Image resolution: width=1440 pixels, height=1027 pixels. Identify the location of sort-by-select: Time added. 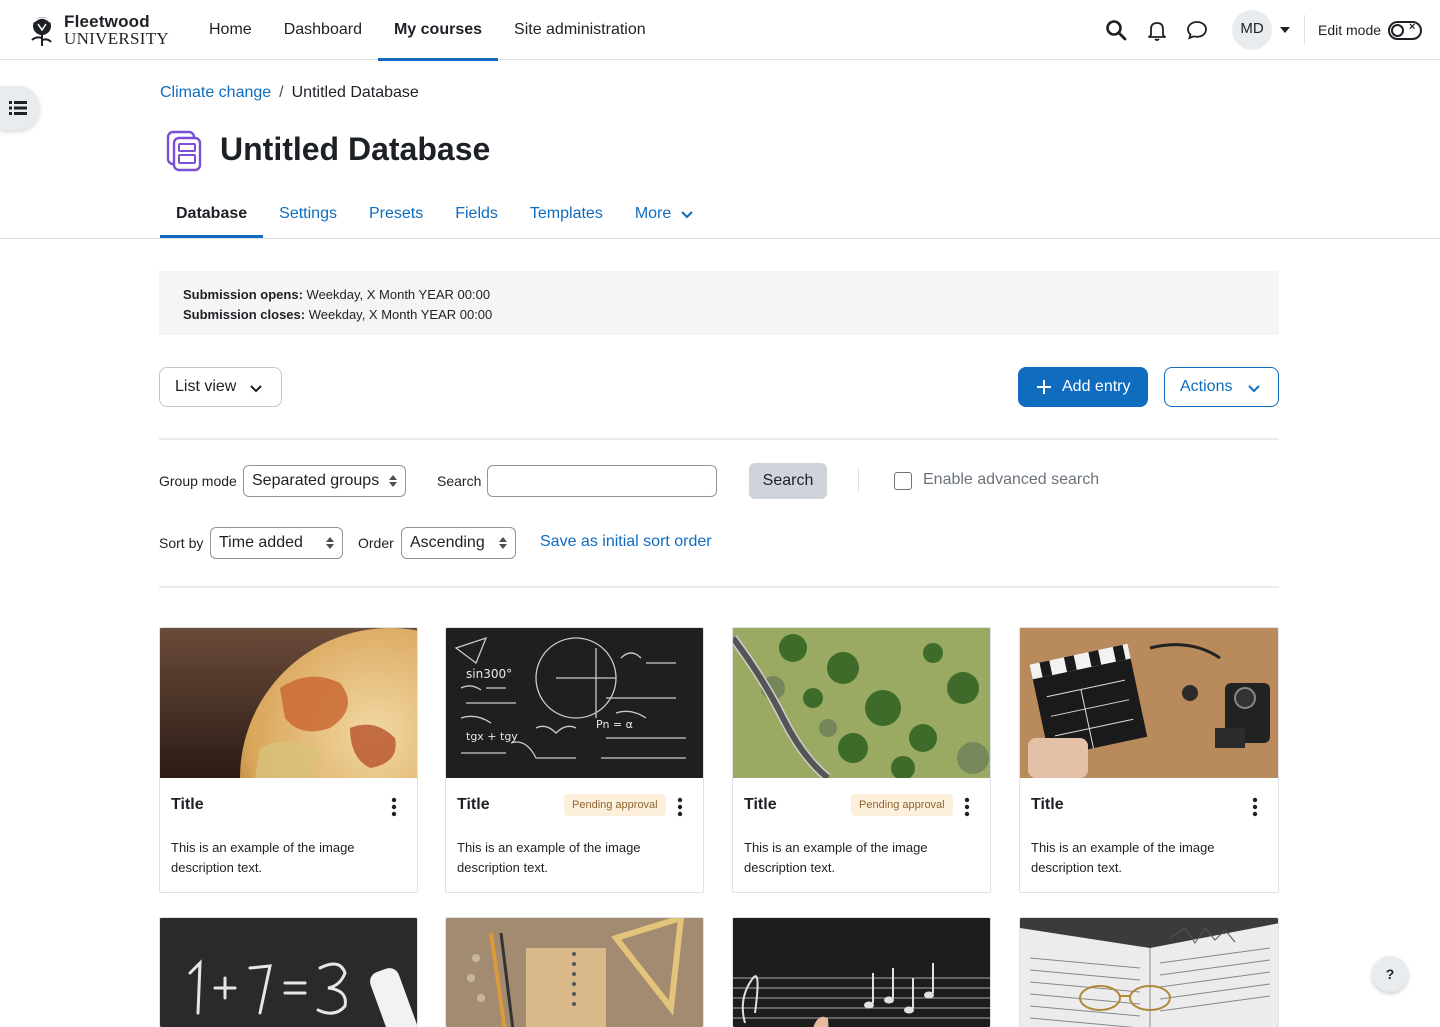
(276, 543).